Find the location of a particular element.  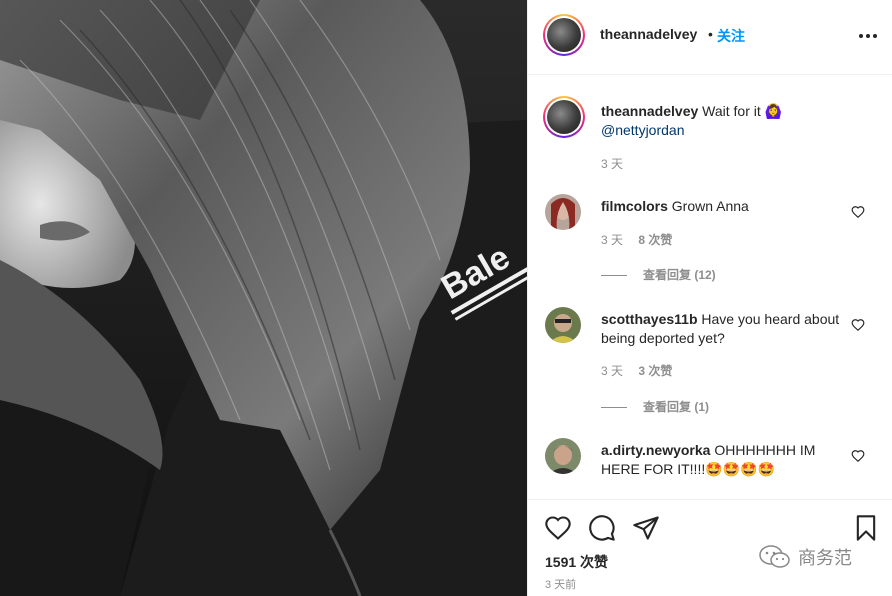

caption-text: Wait for it is located at coordinates (731, 111).